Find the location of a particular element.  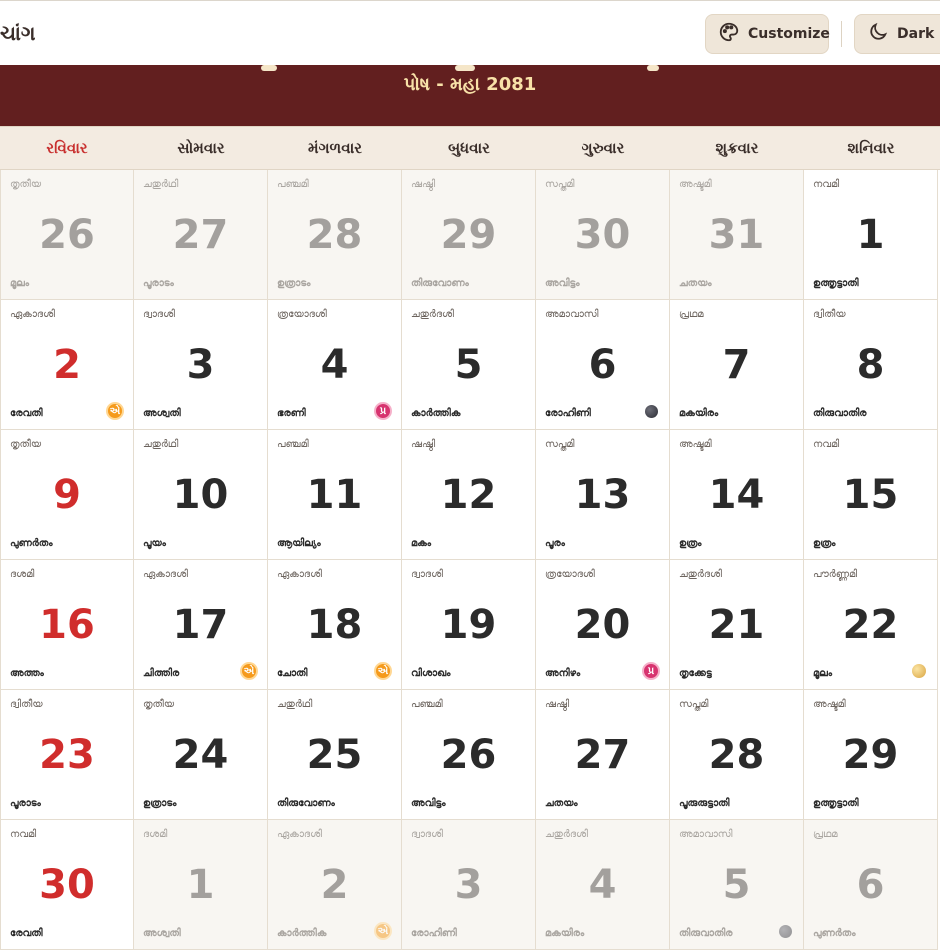

day-cell: ഏകാദശി 2 കാർത്തിക એ is located at coordinates (335, 885).